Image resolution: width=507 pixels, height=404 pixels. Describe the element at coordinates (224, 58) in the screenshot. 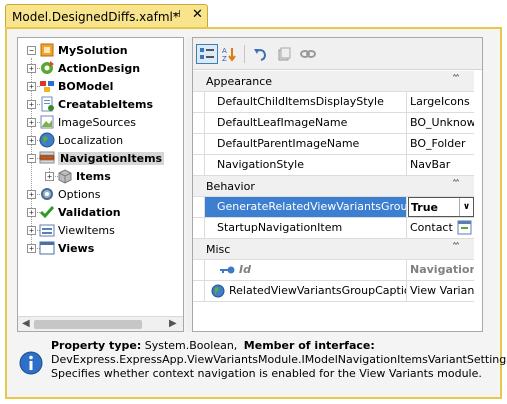

I see `svg-text: Z` at that location.